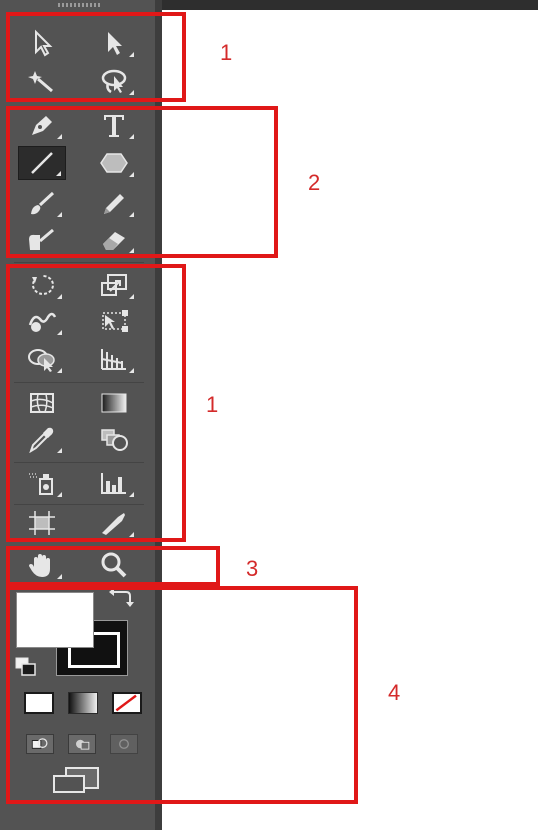  Describe the element at coordinates (252, 568) in the screenshot. I see `annotation-label-3: 3` at that location.